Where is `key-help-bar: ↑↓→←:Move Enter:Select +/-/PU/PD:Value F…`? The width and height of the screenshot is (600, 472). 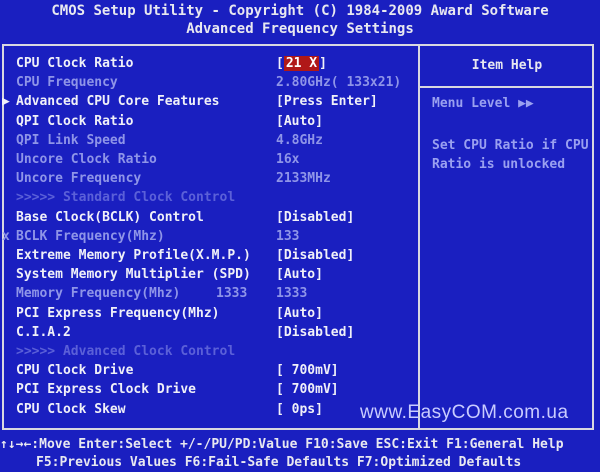
key-help-bar: ↑↓→←:Move Enter:Select +/-/PU/PD:Value F… is located at coordinates (300, 453).